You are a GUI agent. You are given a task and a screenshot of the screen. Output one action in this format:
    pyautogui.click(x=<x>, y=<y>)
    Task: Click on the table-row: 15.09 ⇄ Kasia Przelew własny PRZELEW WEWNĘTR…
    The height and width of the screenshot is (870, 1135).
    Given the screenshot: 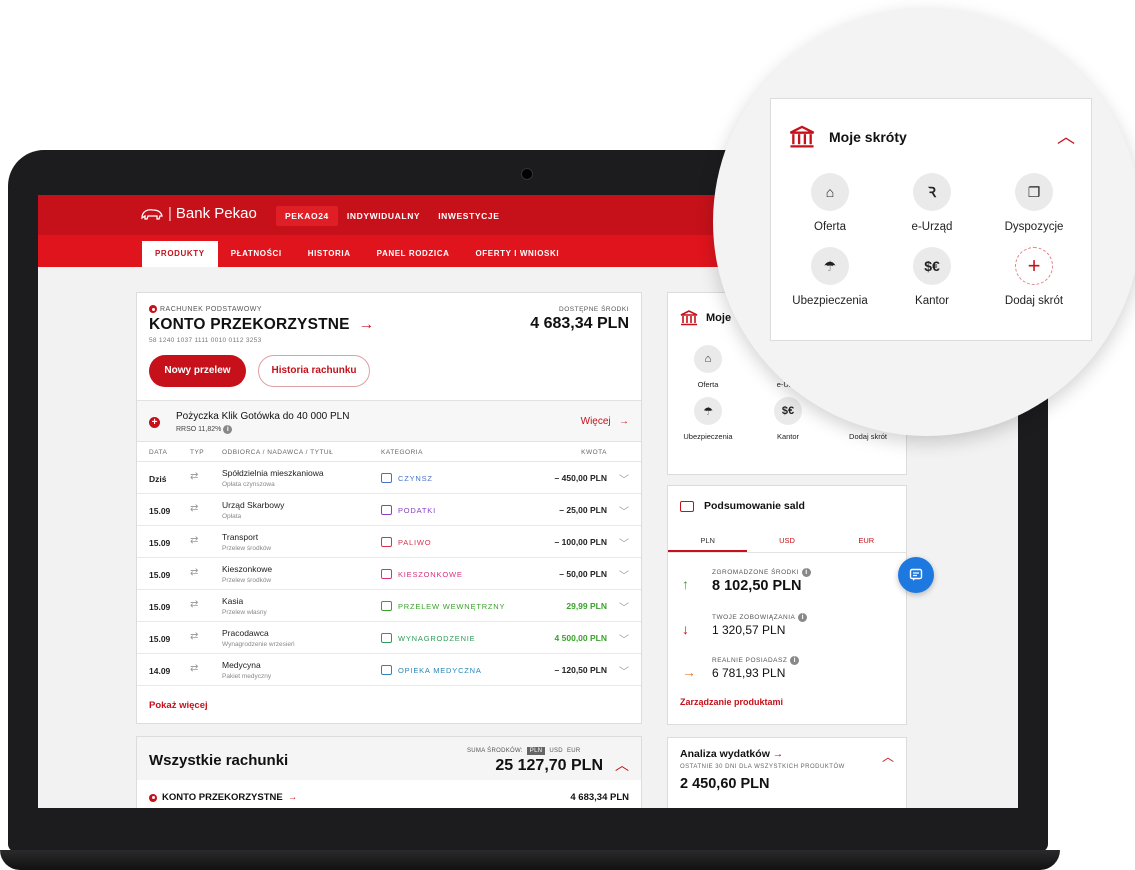 What is the action you would take?
    pyautogui.click(x=389, y=606)
    